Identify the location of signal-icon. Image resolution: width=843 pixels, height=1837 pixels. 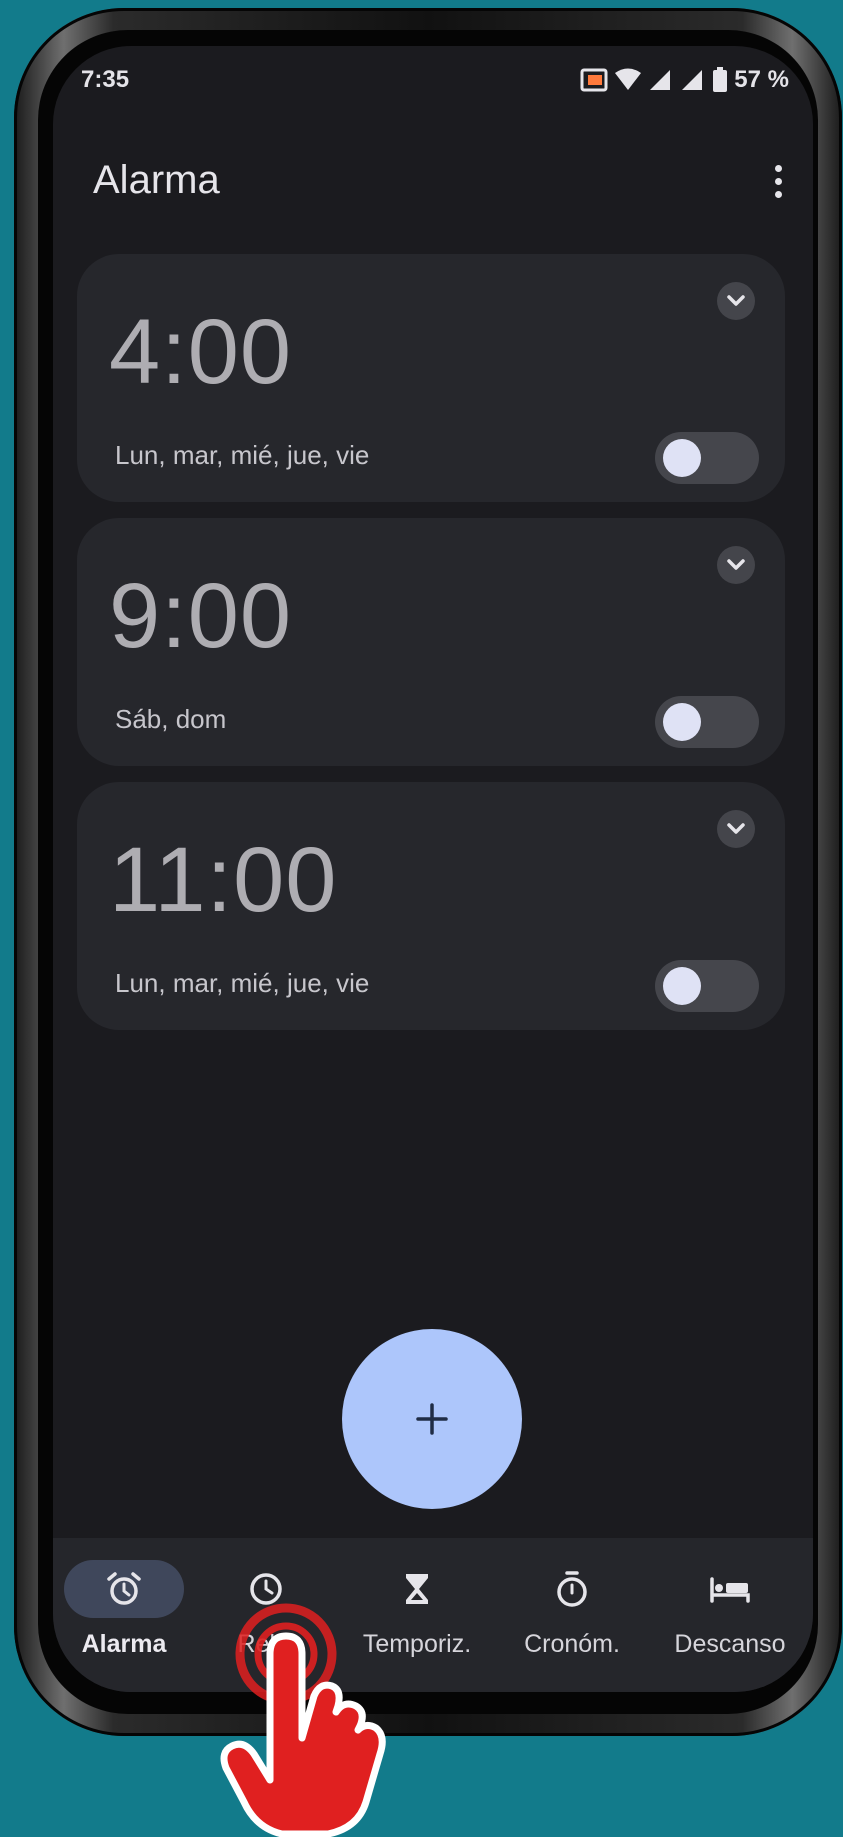
(660, 80).